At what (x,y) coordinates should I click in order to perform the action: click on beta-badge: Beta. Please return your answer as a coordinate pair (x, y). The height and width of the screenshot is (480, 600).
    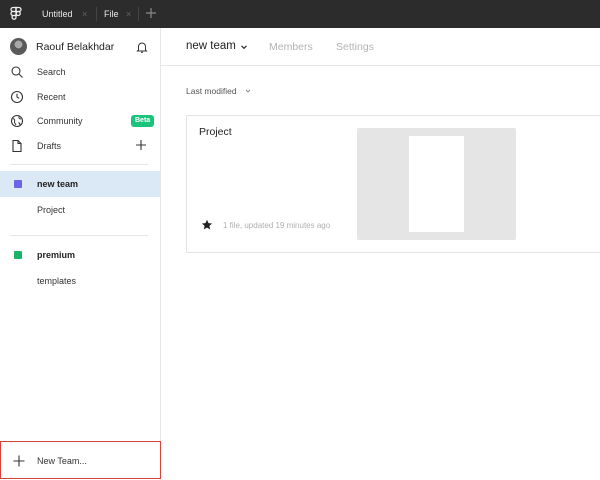
    Looking at the image, I should click on (143, 121).